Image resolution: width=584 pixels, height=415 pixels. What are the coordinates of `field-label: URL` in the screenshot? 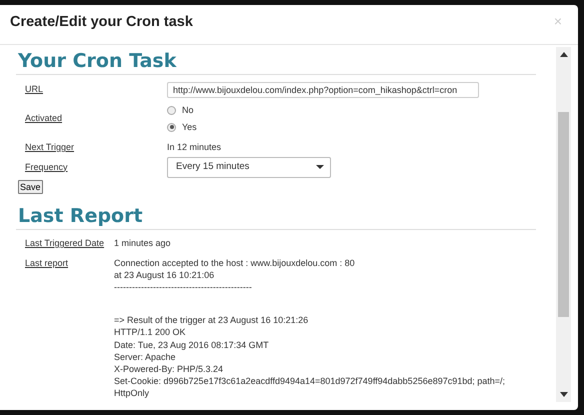 It's located at (34, 89).